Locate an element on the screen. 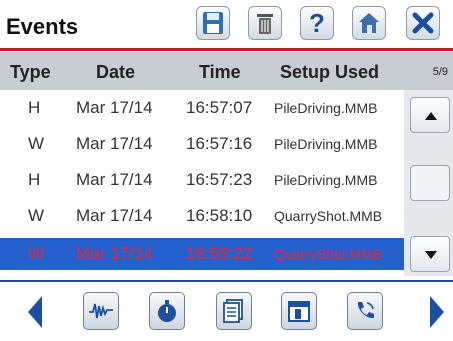  trash-icon is located at coordinates (265, 24).